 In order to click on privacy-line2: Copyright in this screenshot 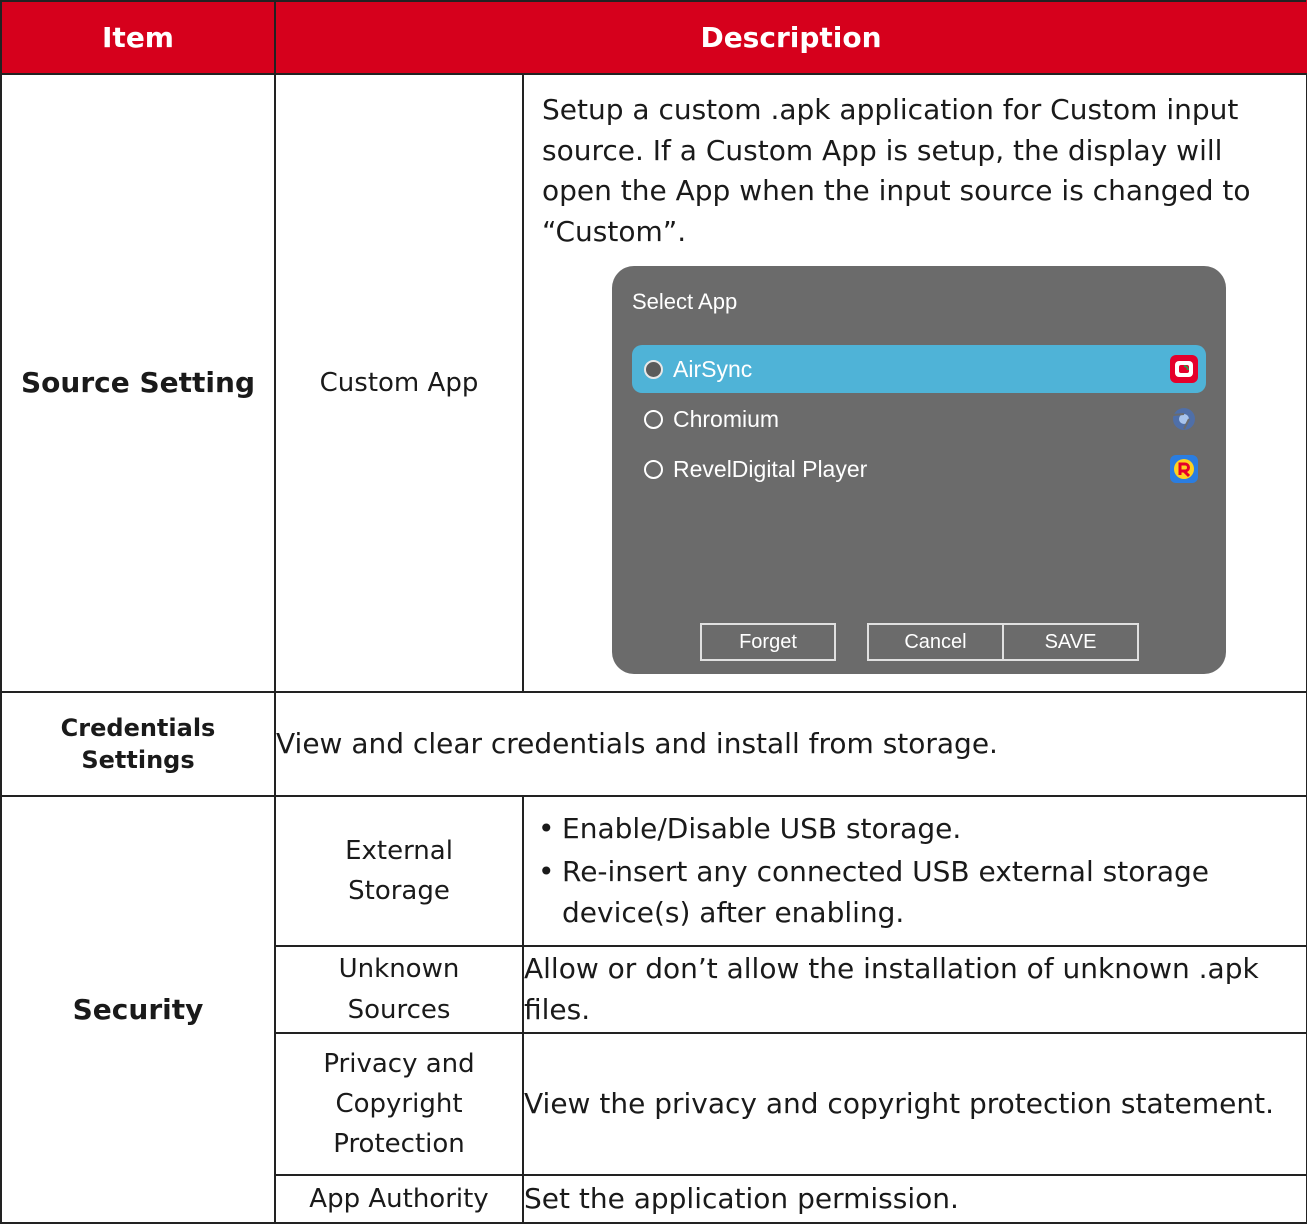, I will do `click(399, 1103)`.